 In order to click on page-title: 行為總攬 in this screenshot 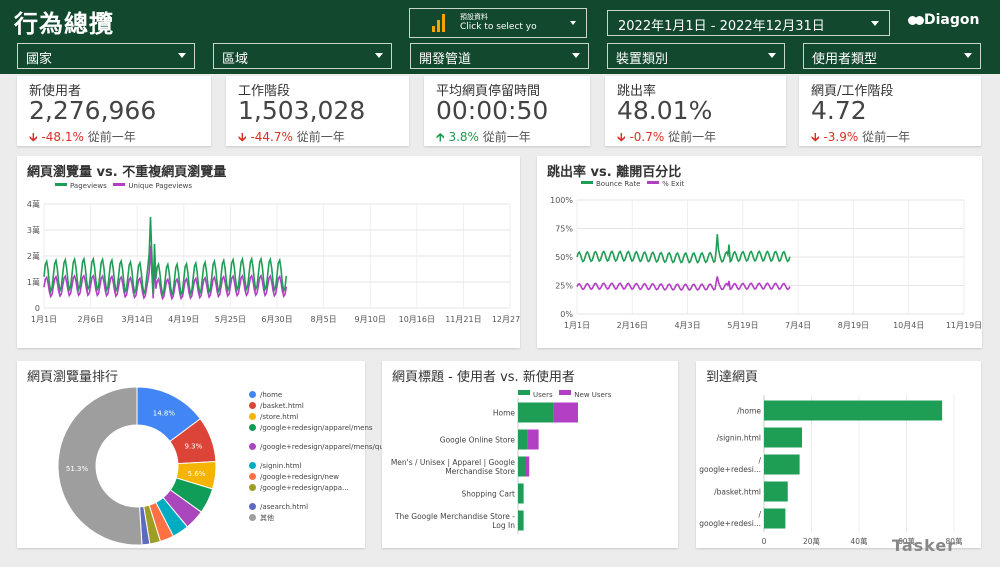, I will do `click(64, 24)`.